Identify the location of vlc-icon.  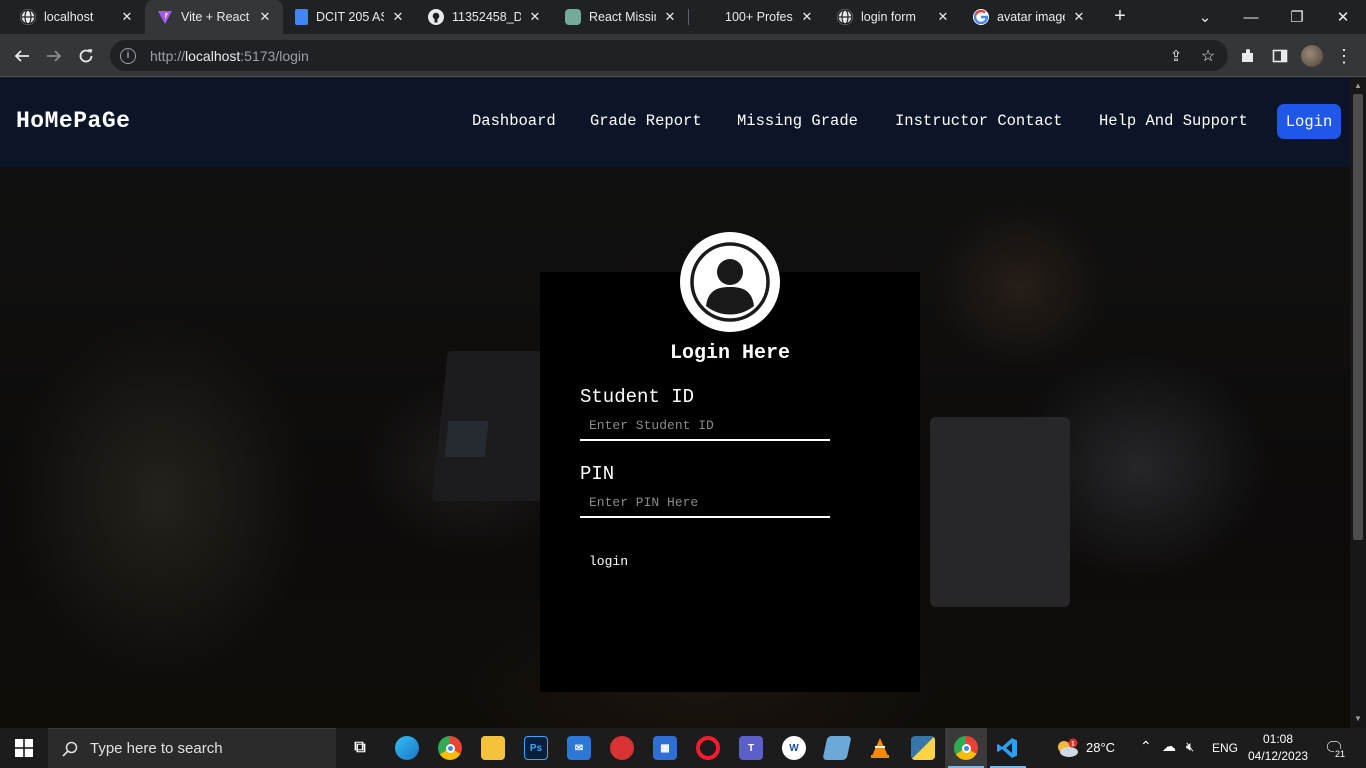
(880, 748).